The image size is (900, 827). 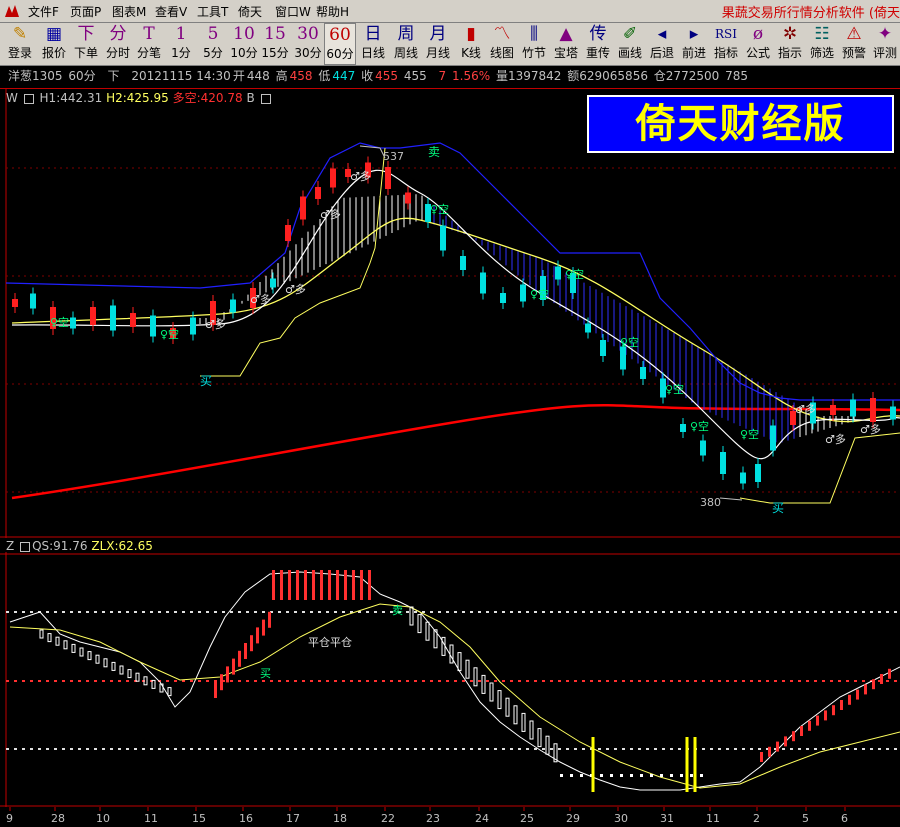 I want to click on toolbar-btn-10: 60 60分, so click(x=340, y=44).